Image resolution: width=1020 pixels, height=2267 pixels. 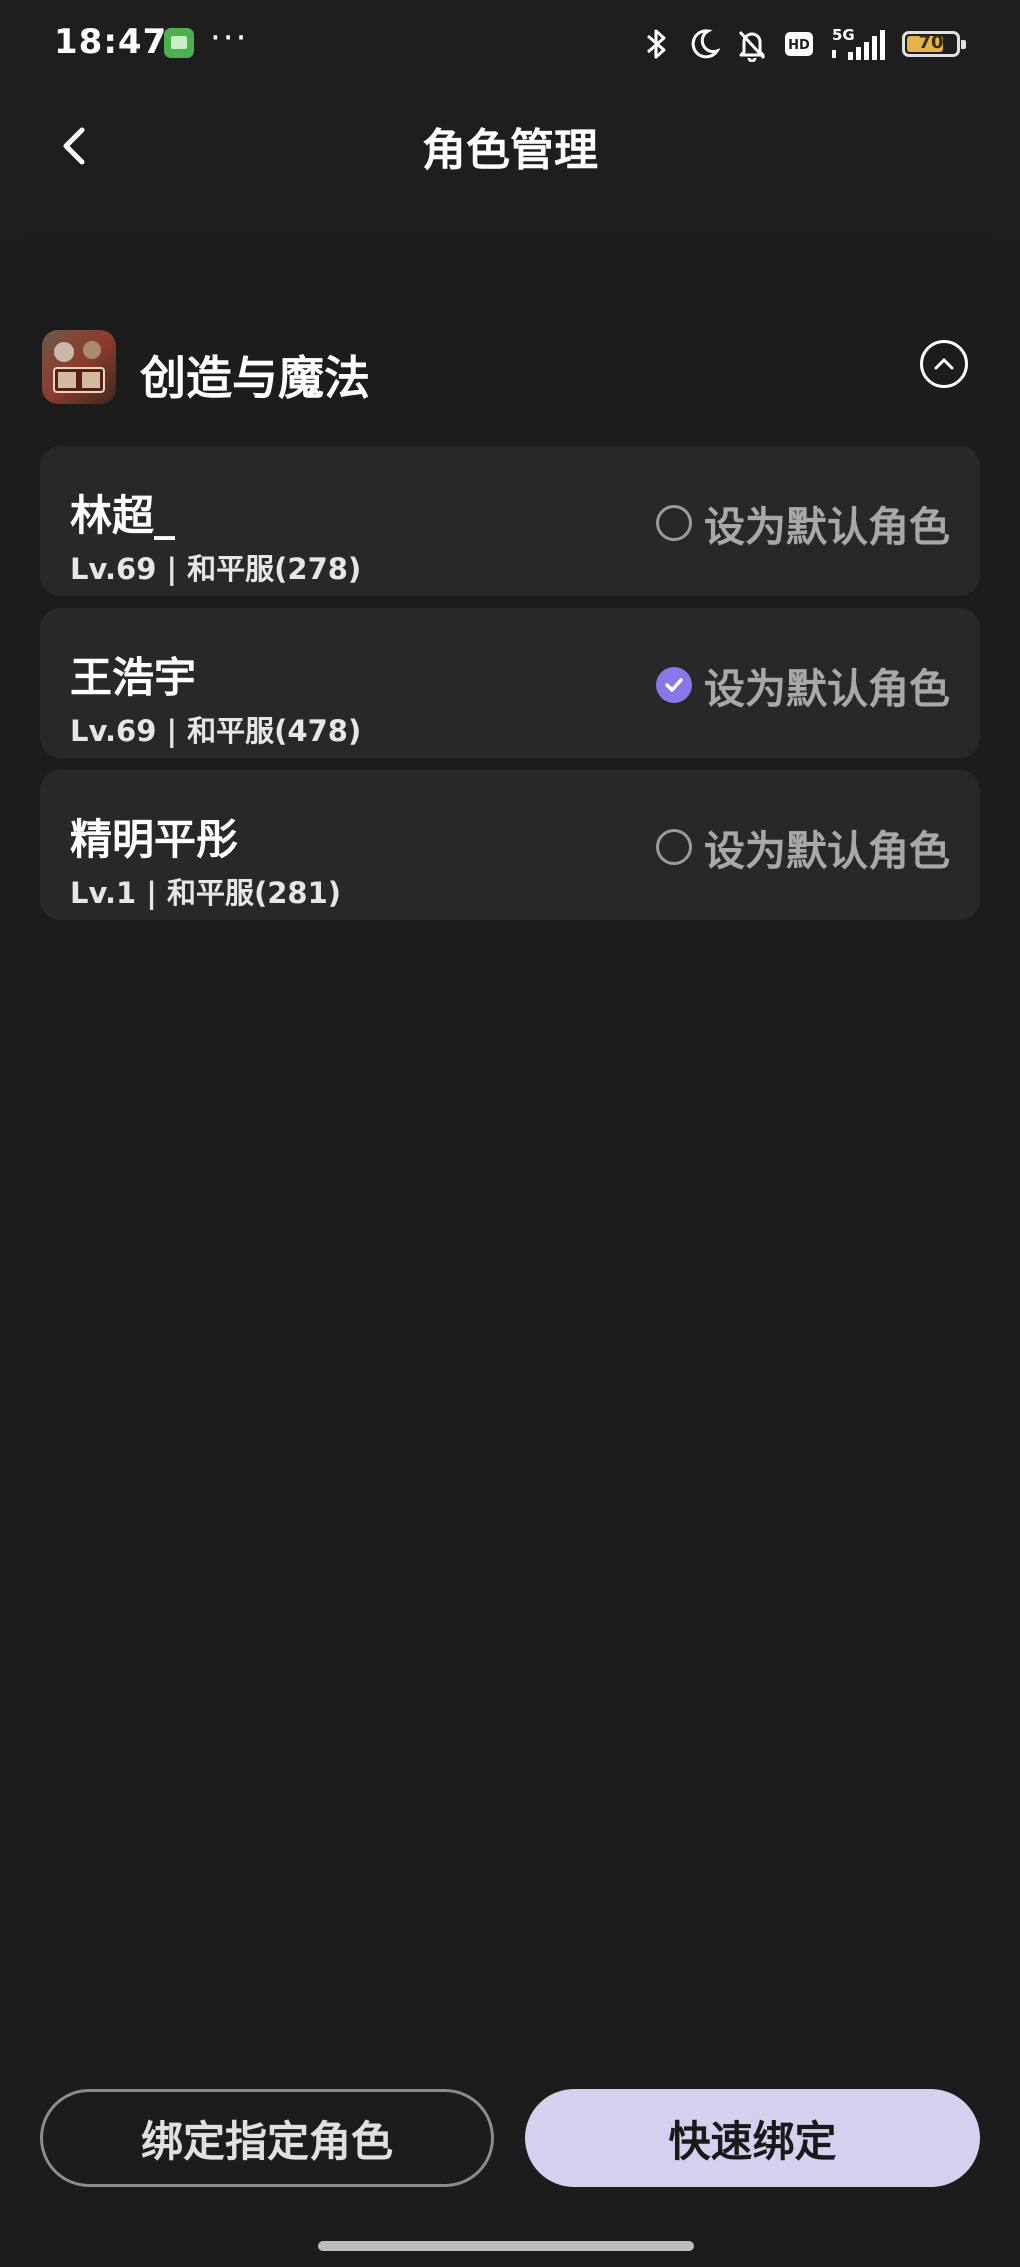 I want to click on status-icons: HD 5G 70, so click(x=804, y=44).